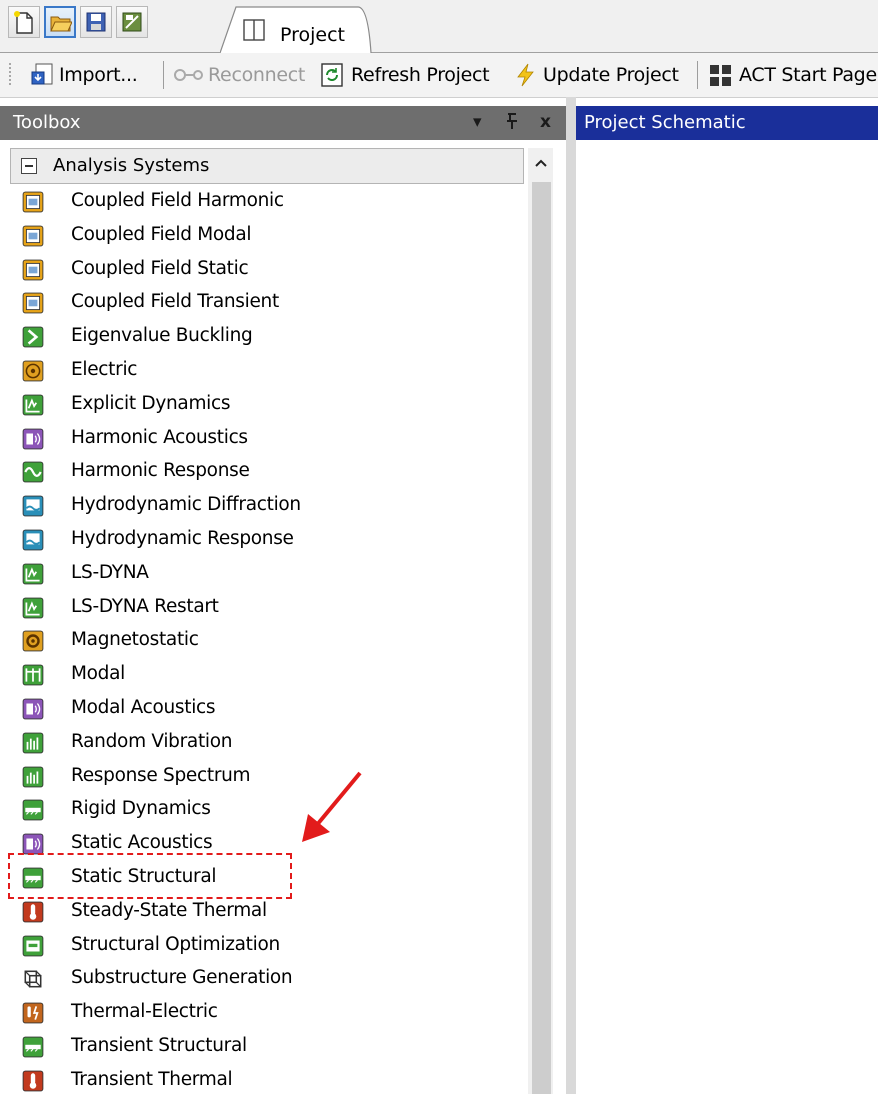  What do you see at coordinates (272, 406) in the screenshot?
I see `analysis-system-item: Explicit Dynamics` at bounding box center [272, 406].